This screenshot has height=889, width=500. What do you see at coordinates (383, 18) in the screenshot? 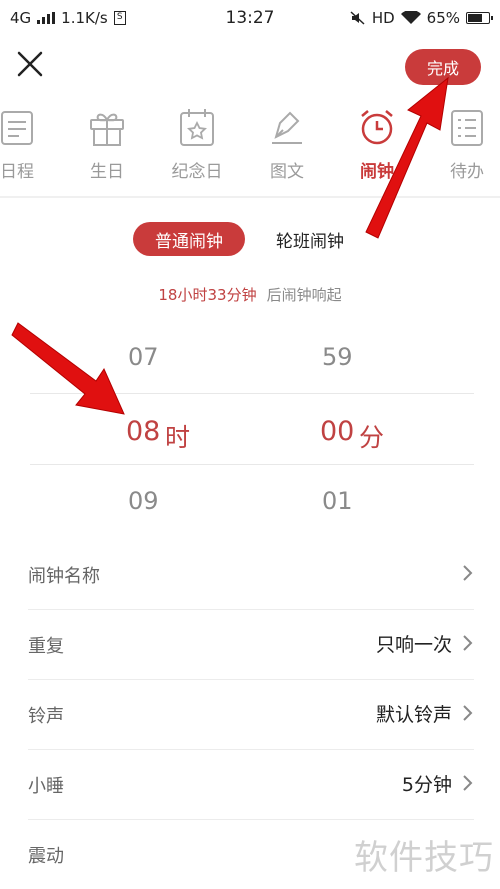
I see `hd-label: HD` at bounding box center [383, 18].